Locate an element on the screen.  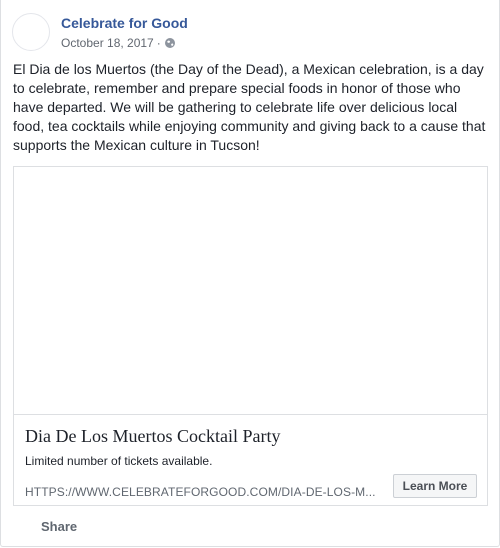
page-name-link: Celebrate for Good is located at coordinates (124, 23).